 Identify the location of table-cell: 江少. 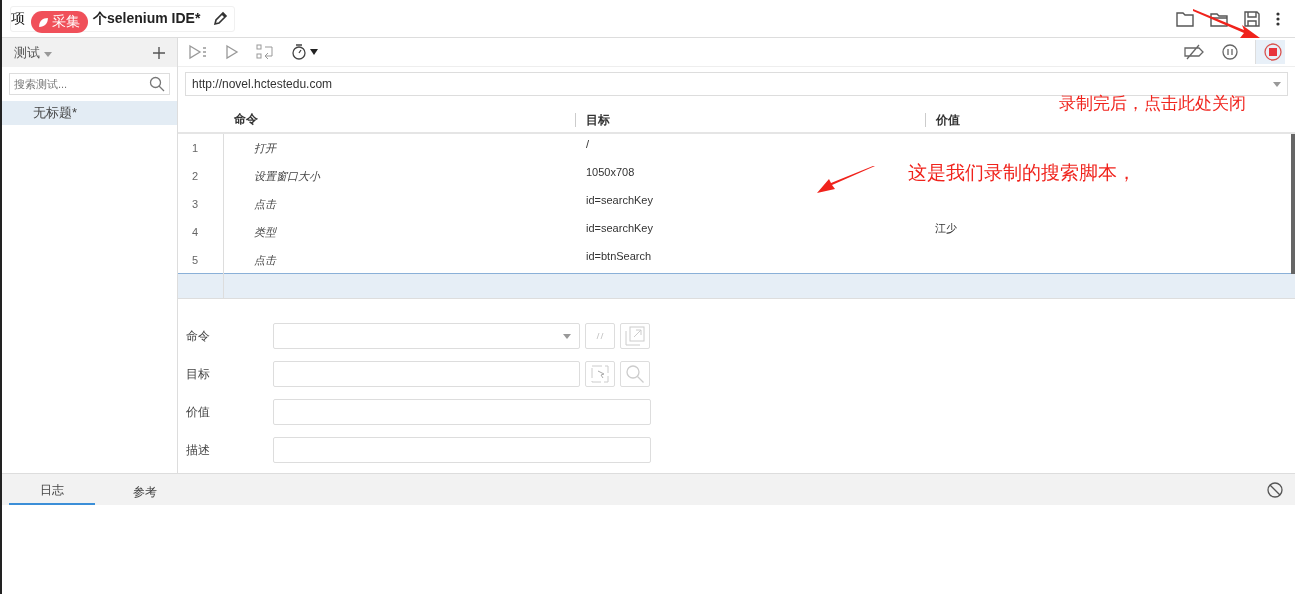
(946, 227).